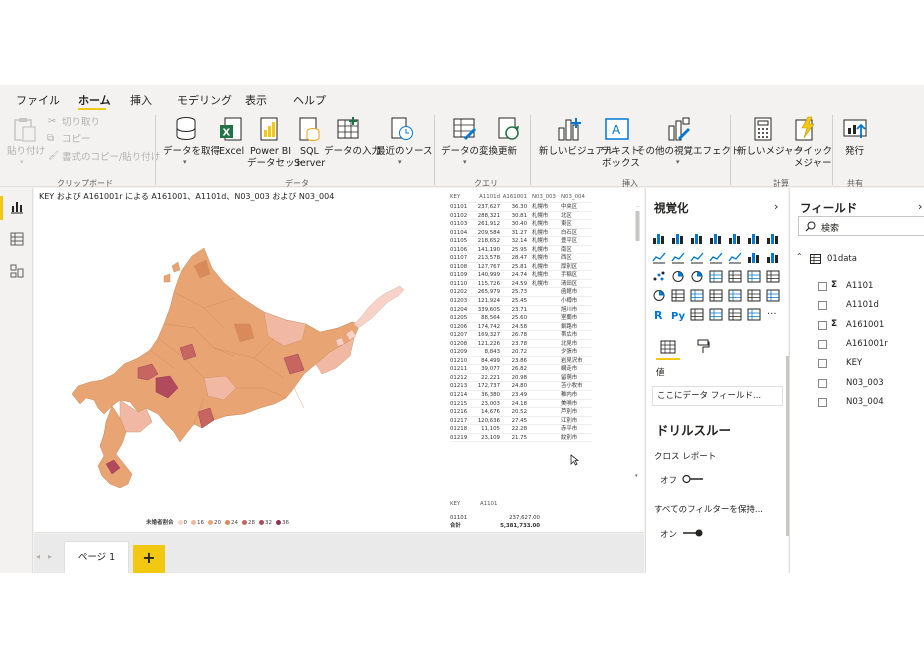 Image resolution: width=924 pixels, height=660 pixels. I want to click on field-item: KEY, so click(857, 364).